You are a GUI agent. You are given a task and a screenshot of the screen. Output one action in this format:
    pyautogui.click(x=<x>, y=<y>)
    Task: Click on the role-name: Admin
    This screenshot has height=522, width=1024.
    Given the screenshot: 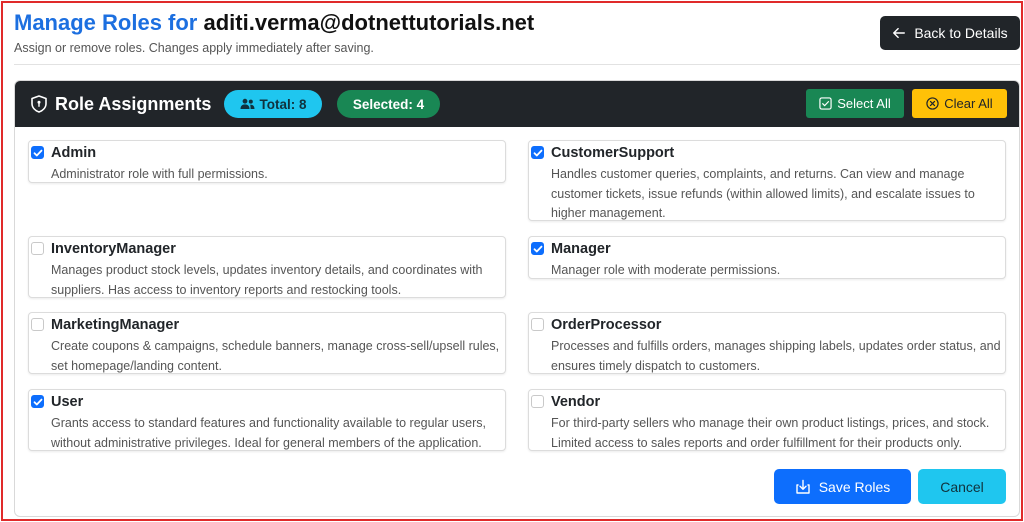 What is the action you would take?
    pyautogui.click(x=74, y=153)
    